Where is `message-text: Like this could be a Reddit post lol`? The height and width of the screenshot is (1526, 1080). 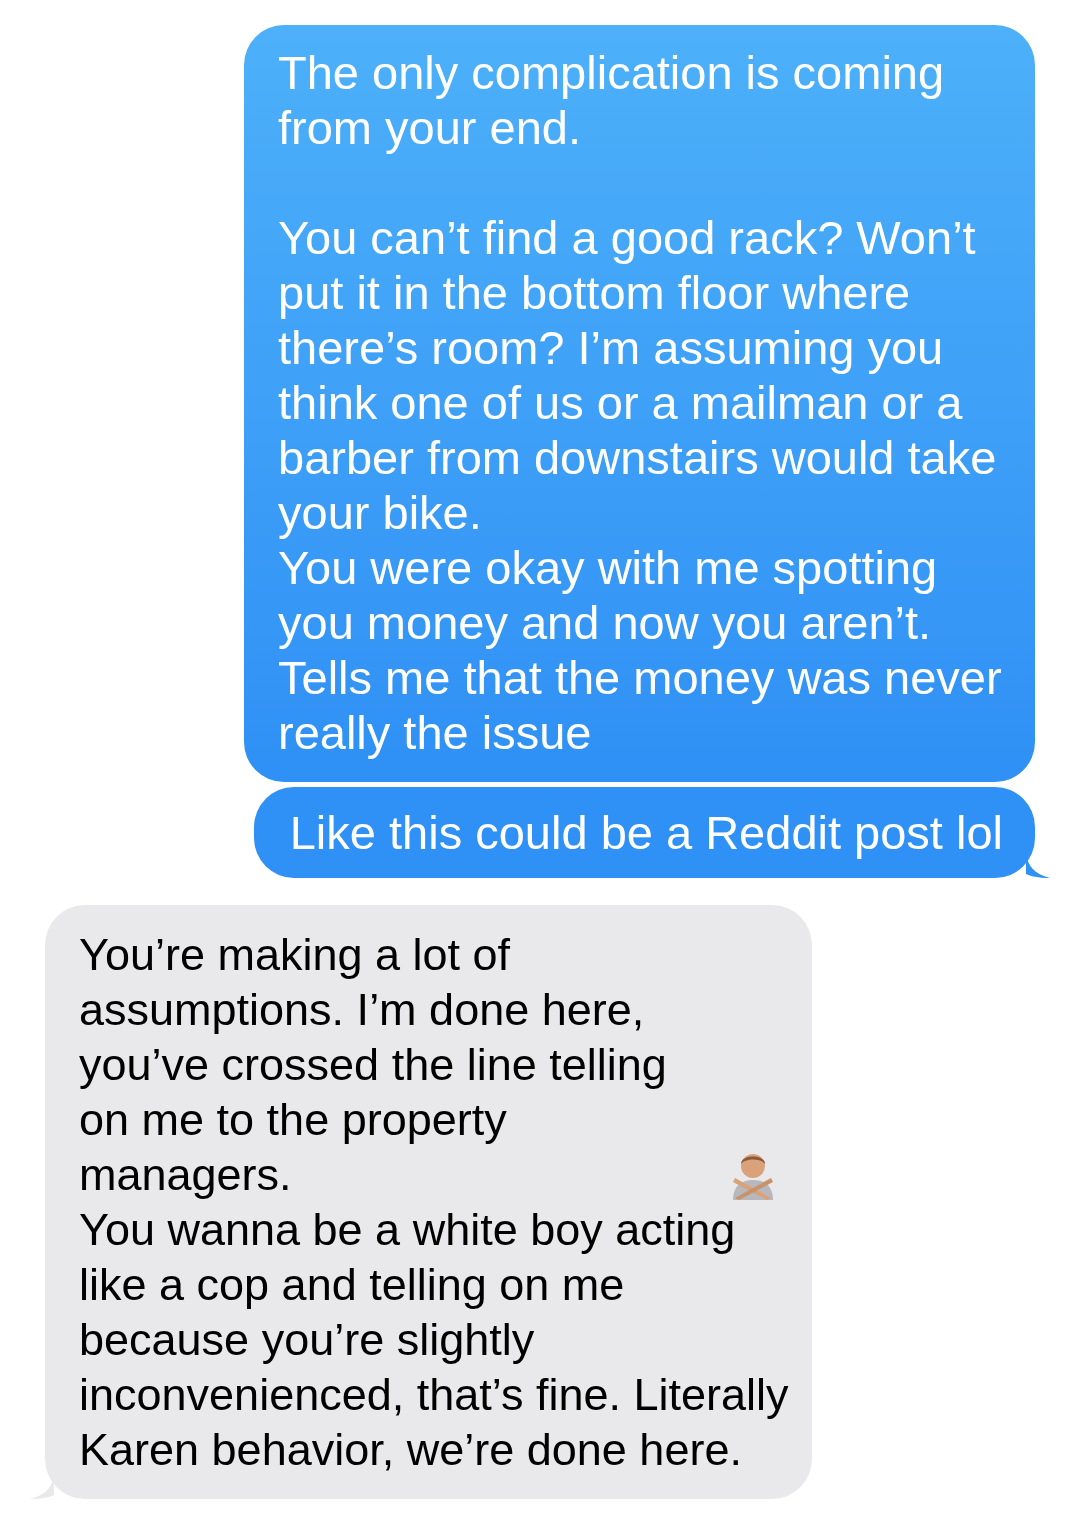
message-text: Like this could be a Reddit post lol is located at coordinates (646, 832).